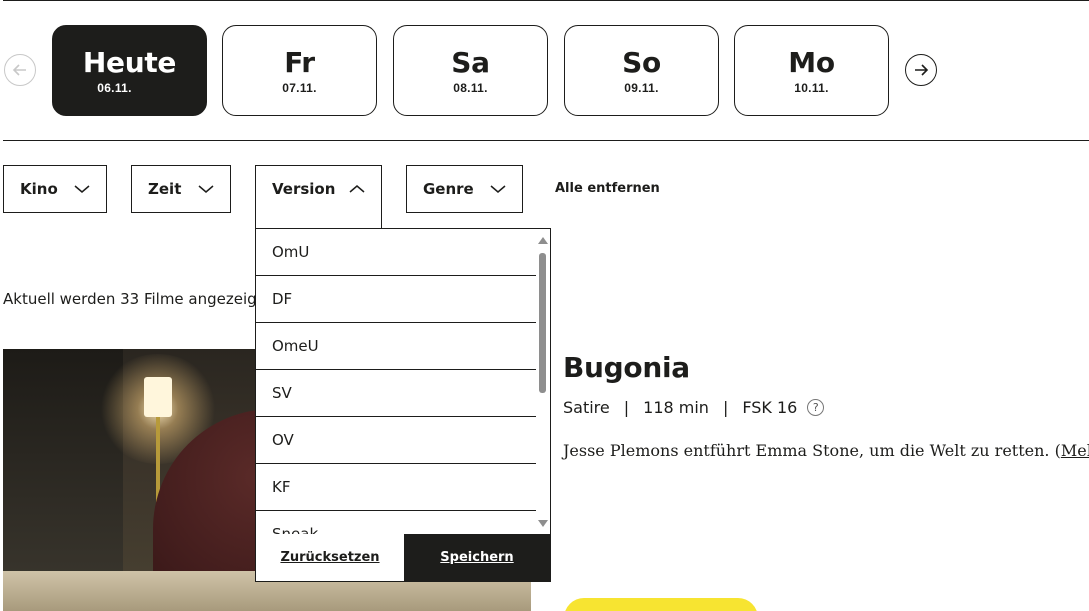 The height and width of the screenshot is (611, 1089). What do you see at coordinates (607, 188) in the screenshot?
I see `clear-all-filters-link: Alle entfernen` at bounding box center [607, 188].